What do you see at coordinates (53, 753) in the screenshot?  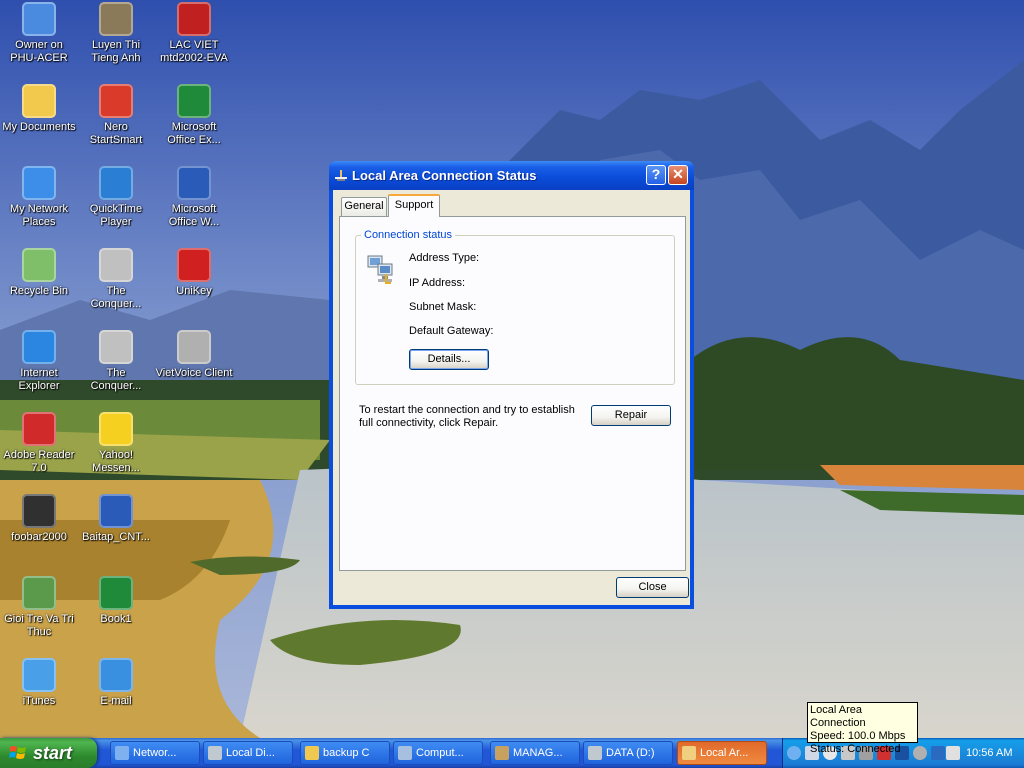 I see `start-label: start` at bounding box center [53, 753].